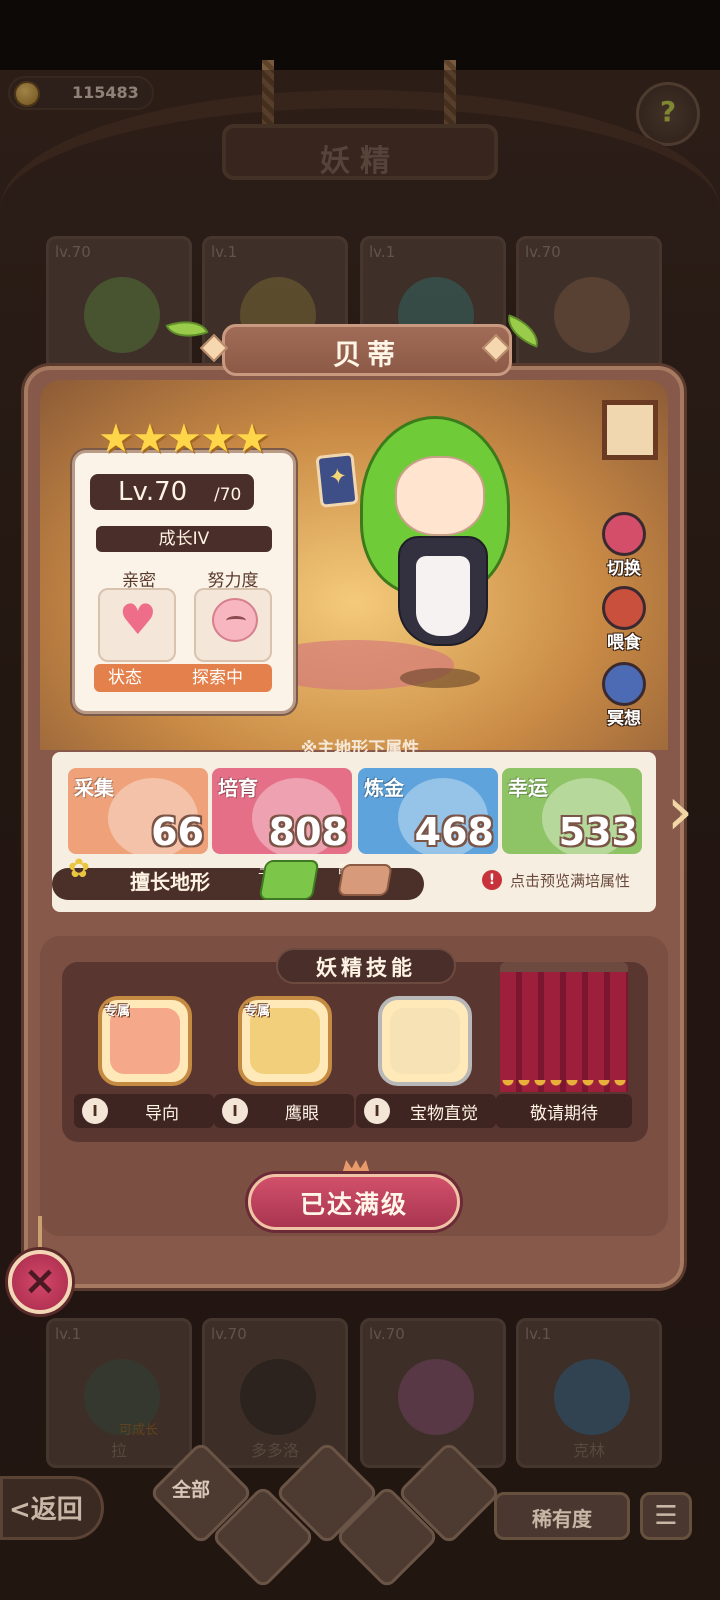 The height and width of the screenshot is (1600, 720). Describe the element at coordinates (284, 1111) in the screenshot. I see `skill-label-bar: I 鹰眼` at that location.